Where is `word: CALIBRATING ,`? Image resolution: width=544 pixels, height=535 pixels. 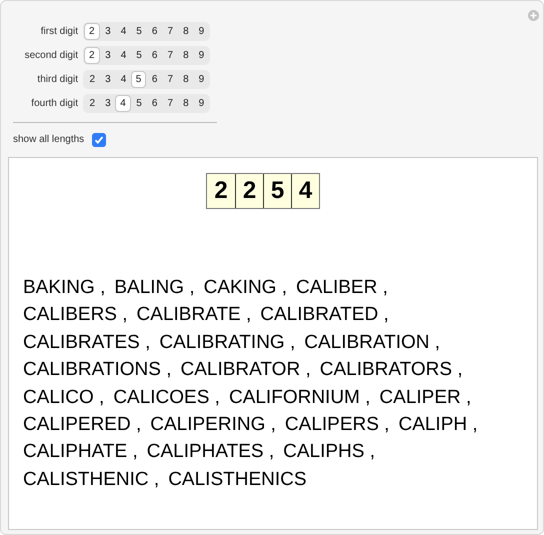 word: CALIBRATING , is located at coordinates (227, 342).